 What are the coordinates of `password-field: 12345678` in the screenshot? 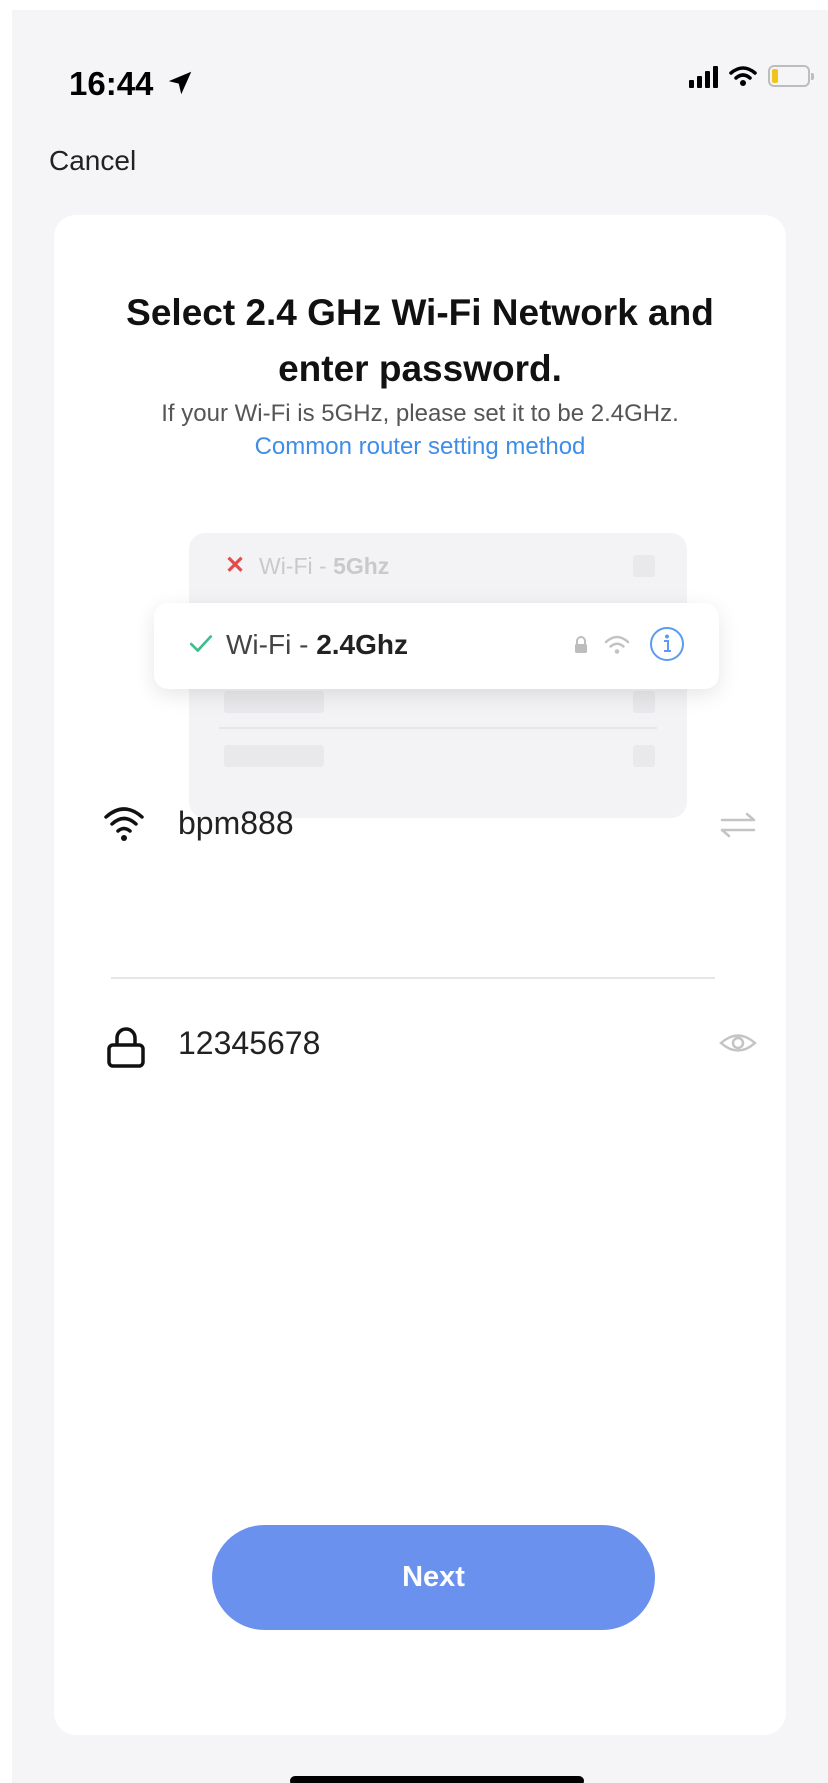 It's located at (249, 1043).